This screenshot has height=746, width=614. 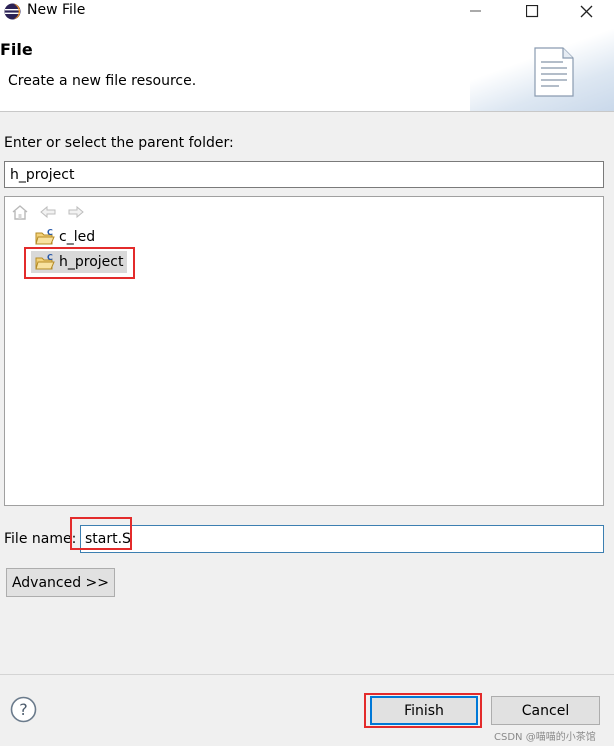 I want to click on maximize-icon, so click(x=531, y=10).